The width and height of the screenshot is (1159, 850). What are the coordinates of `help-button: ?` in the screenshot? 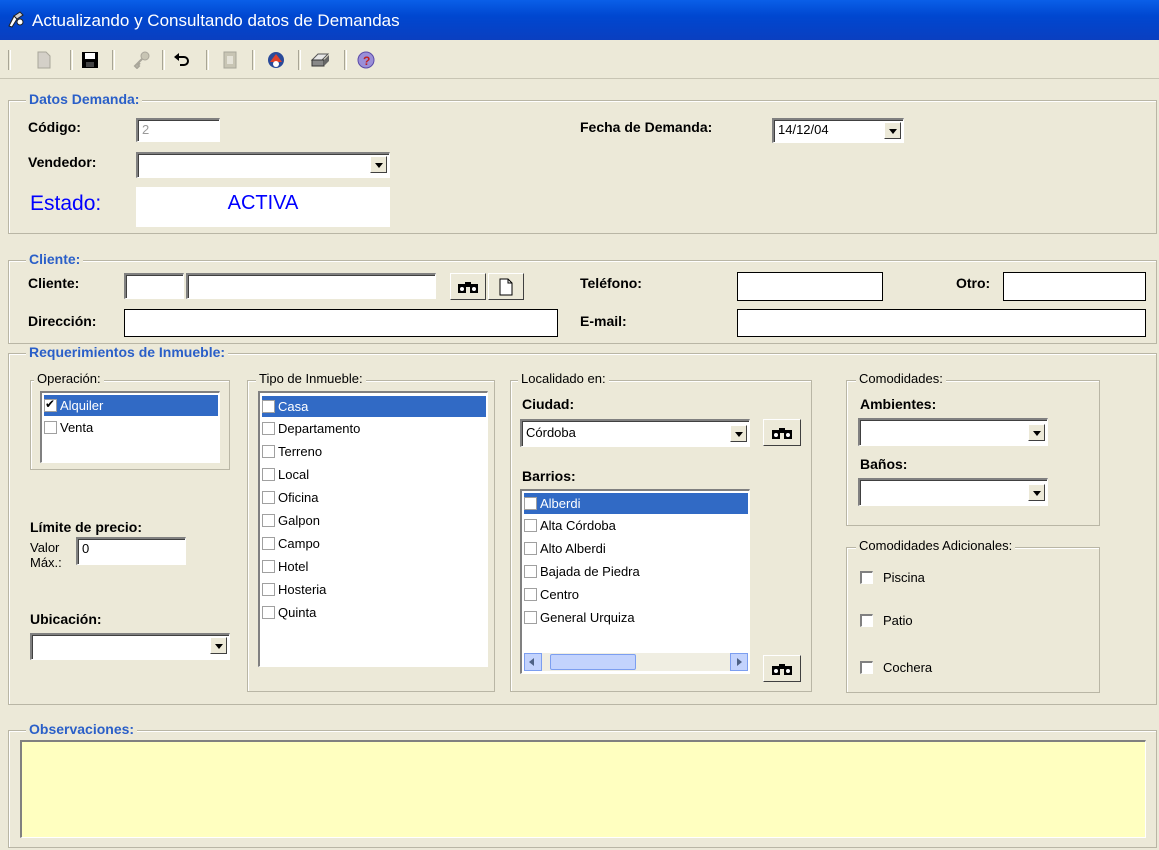 It's located at (366, 60).